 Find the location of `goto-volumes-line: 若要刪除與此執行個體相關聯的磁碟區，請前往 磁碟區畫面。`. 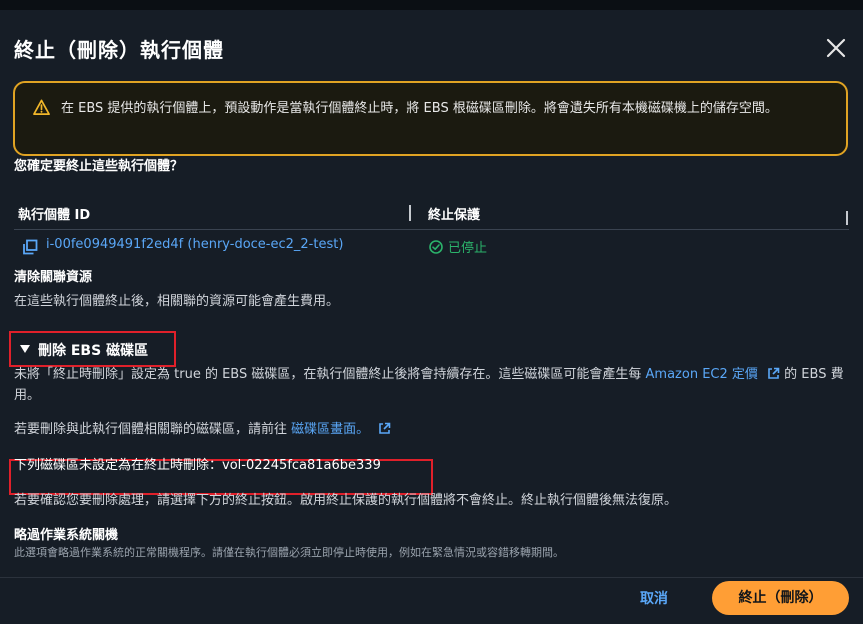

goto-volumes-line: 若要刪除與此執行個體相關聯的磁碟區，請前往 磁碟區畫面。 is located at coordinates (202, 429).